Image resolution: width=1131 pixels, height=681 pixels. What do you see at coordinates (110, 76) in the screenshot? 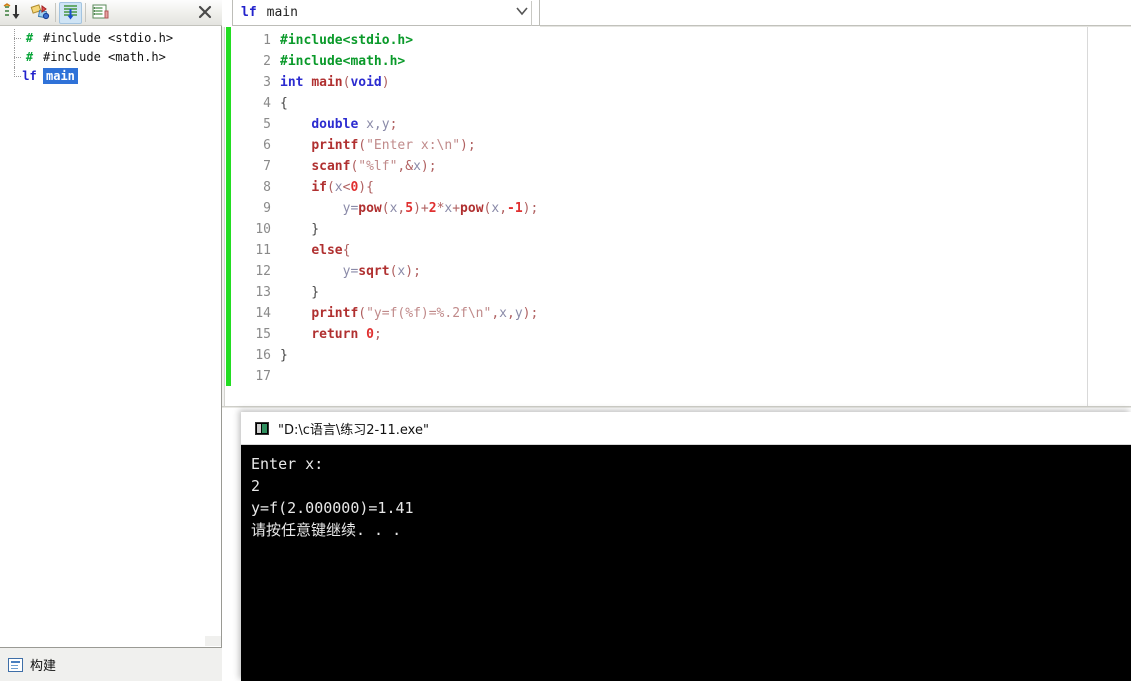
I see `tree-item-main: lf main` at bounding box center [110, 76].